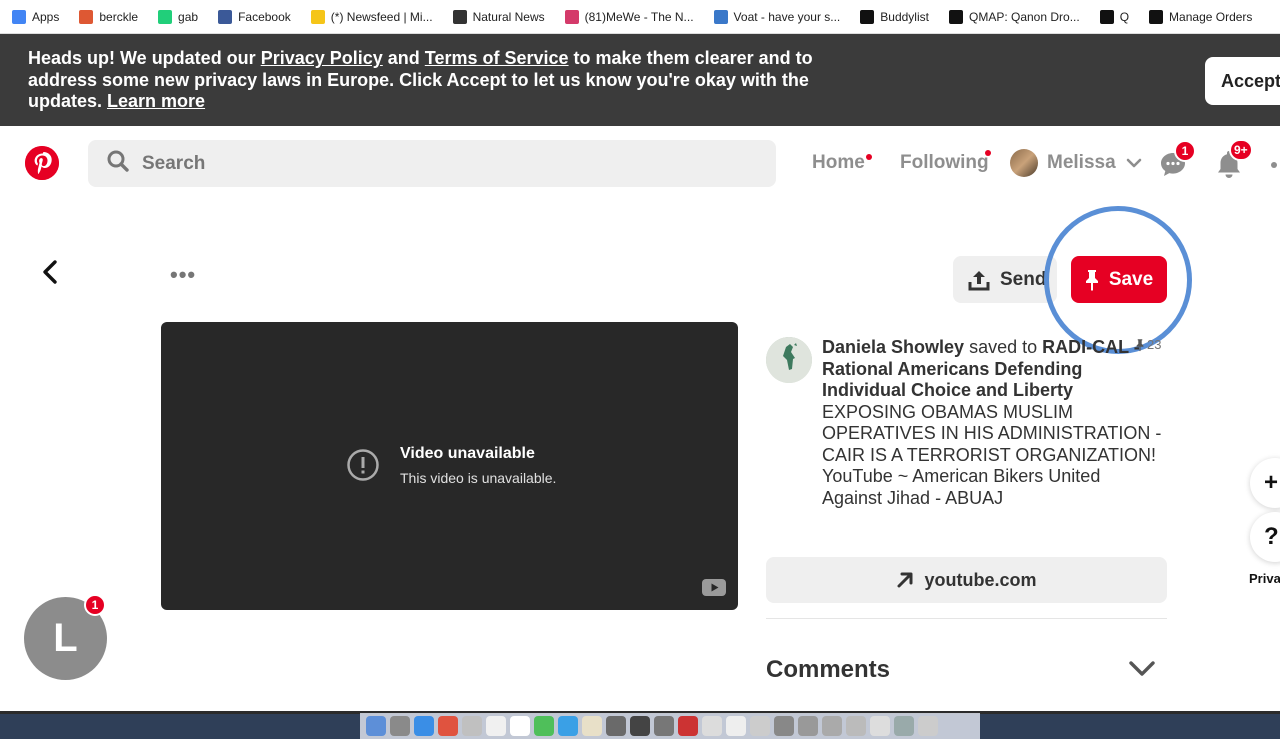 This screenshot has width=1280, height=739. What do you see at coordinates (980, 579) in the screenshot?
I see `source-link-label: youtube.com` at bounding box center [980, 579].